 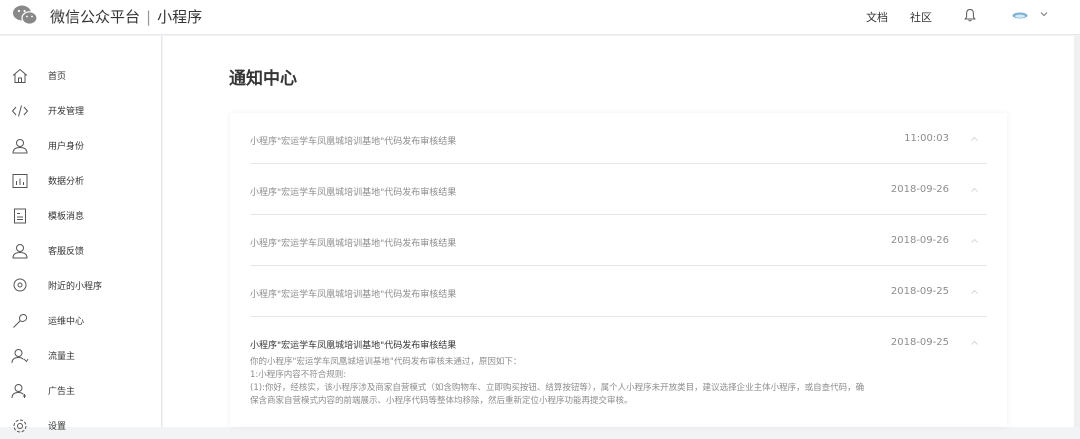 What do you see at coordinates (66, 217) in the screenshot?
I see `sidebar-item-label: 模板消息` at bounding box center [66, 217].